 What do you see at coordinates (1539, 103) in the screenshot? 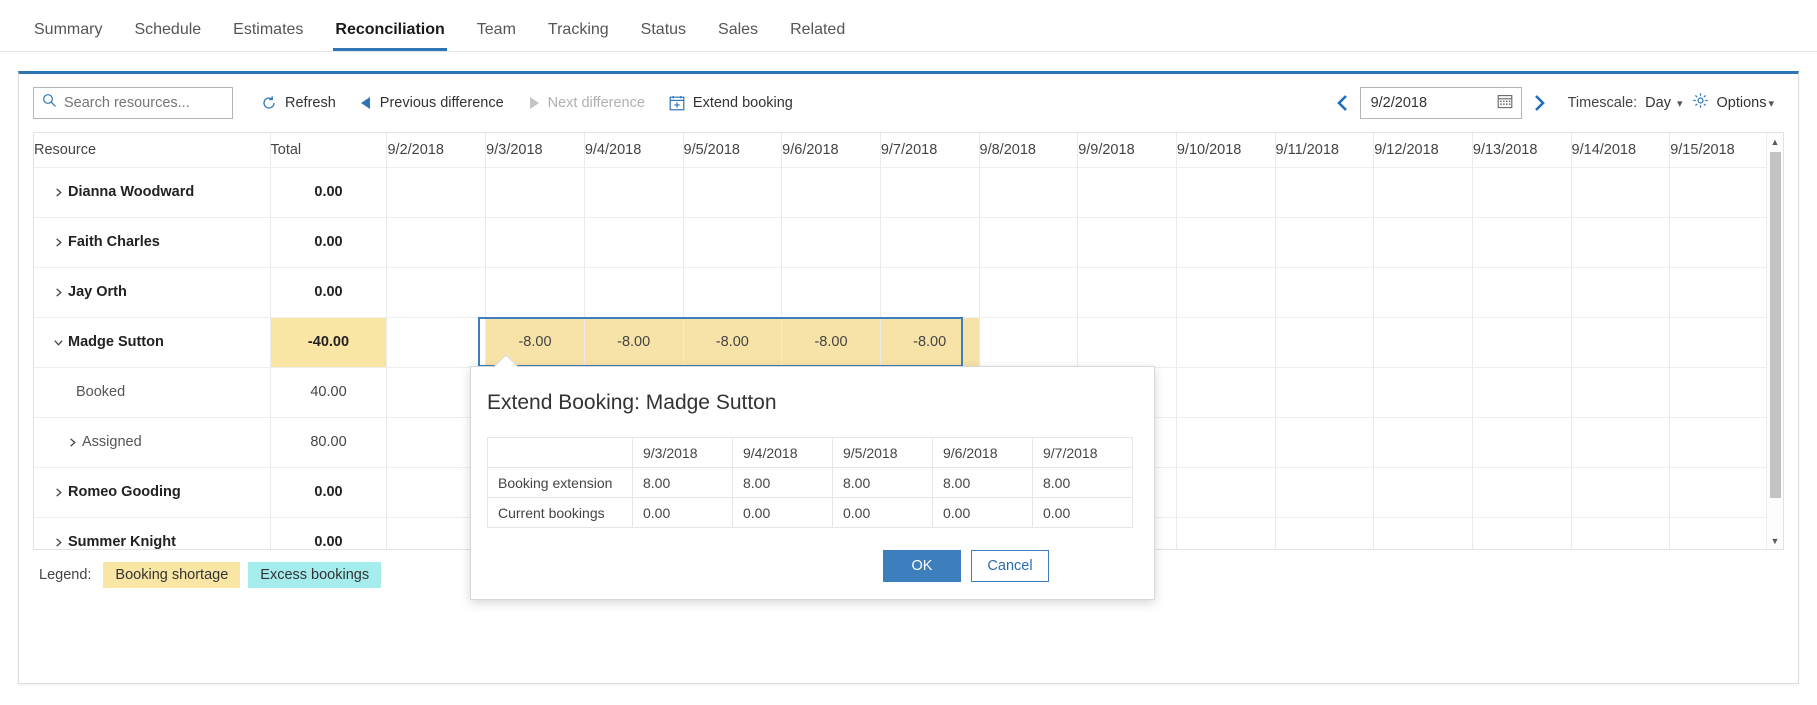
I see `next-period-button` at bounding box center [1539, 103].